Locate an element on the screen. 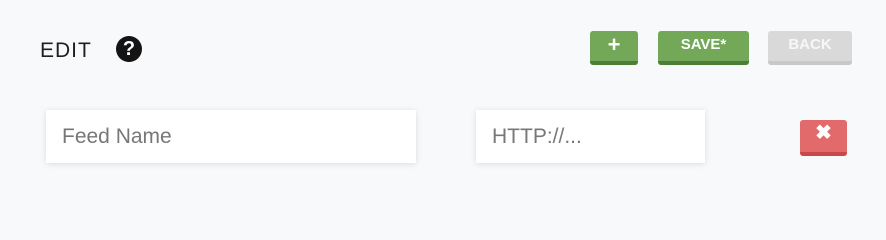 This screenshot has width=886, height=240. feed-url-input is located at coordinates (590, 136).